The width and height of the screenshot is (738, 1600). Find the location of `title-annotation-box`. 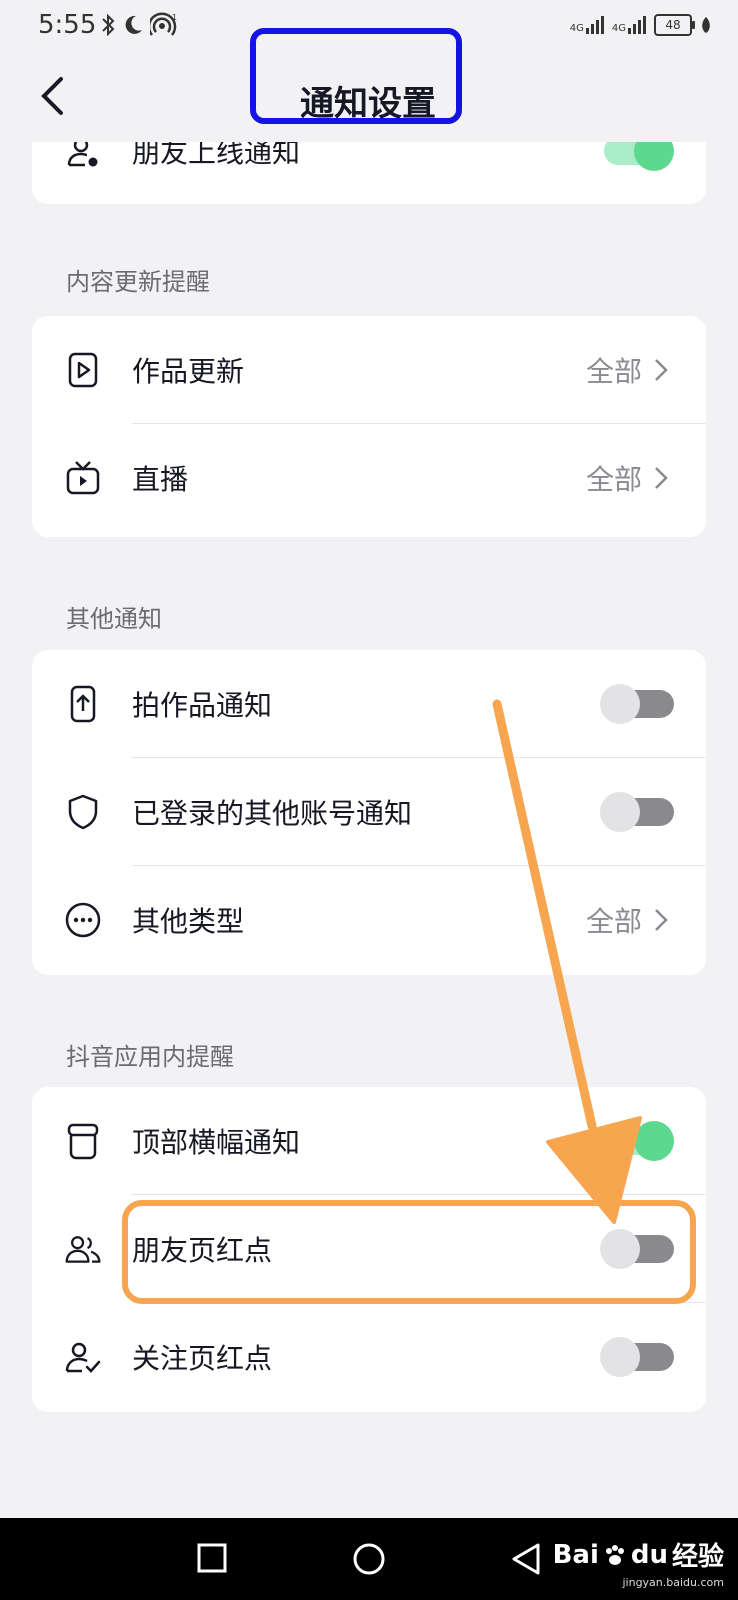

title-annotation-box is located at coordinates (356, 76).